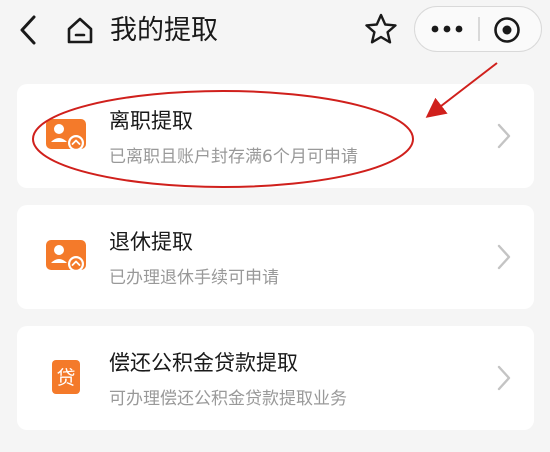  I want to click on more-dots-icon, so click(447, 29).